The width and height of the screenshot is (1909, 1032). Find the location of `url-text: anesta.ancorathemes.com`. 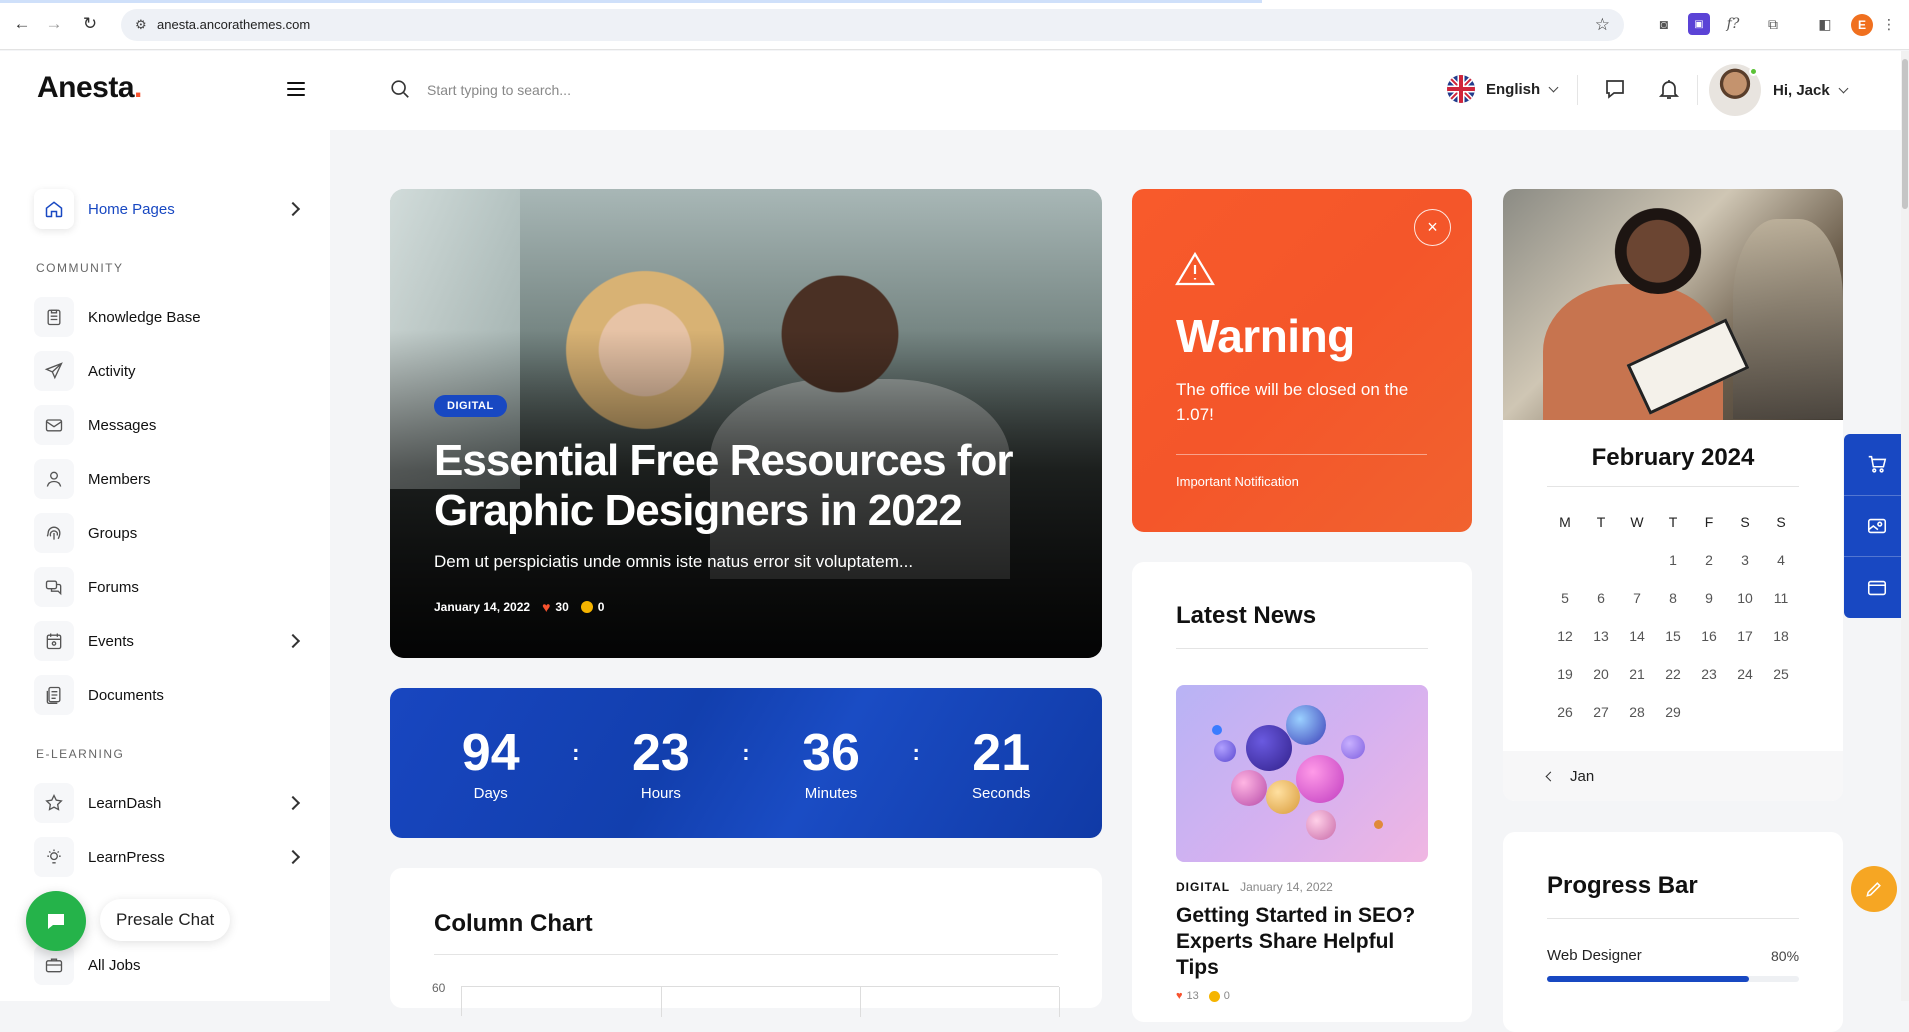

url-text: anesta.ancorathemes.com is located at coordinates (233, 24).